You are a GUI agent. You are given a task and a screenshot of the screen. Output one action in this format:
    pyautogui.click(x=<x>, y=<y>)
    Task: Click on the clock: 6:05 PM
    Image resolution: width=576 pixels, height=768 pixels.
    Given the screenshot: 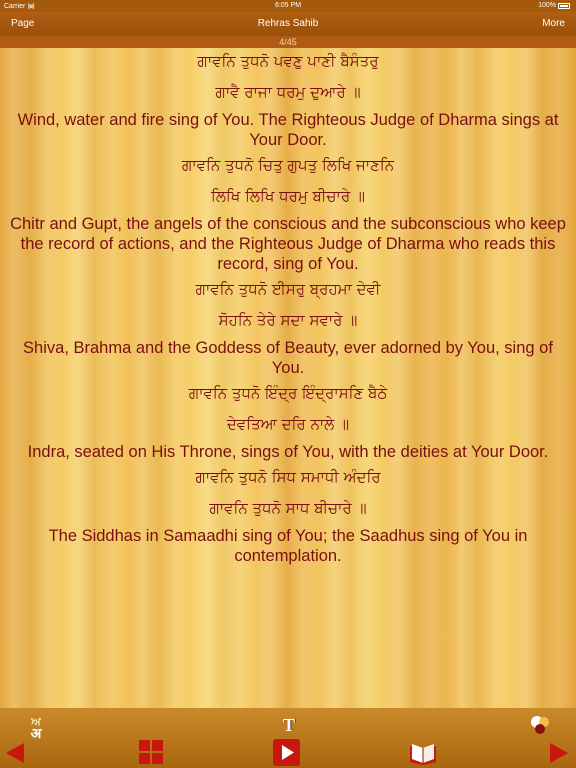 What is the action you would take?
    pyautogui.click(x=288, y=5)
    